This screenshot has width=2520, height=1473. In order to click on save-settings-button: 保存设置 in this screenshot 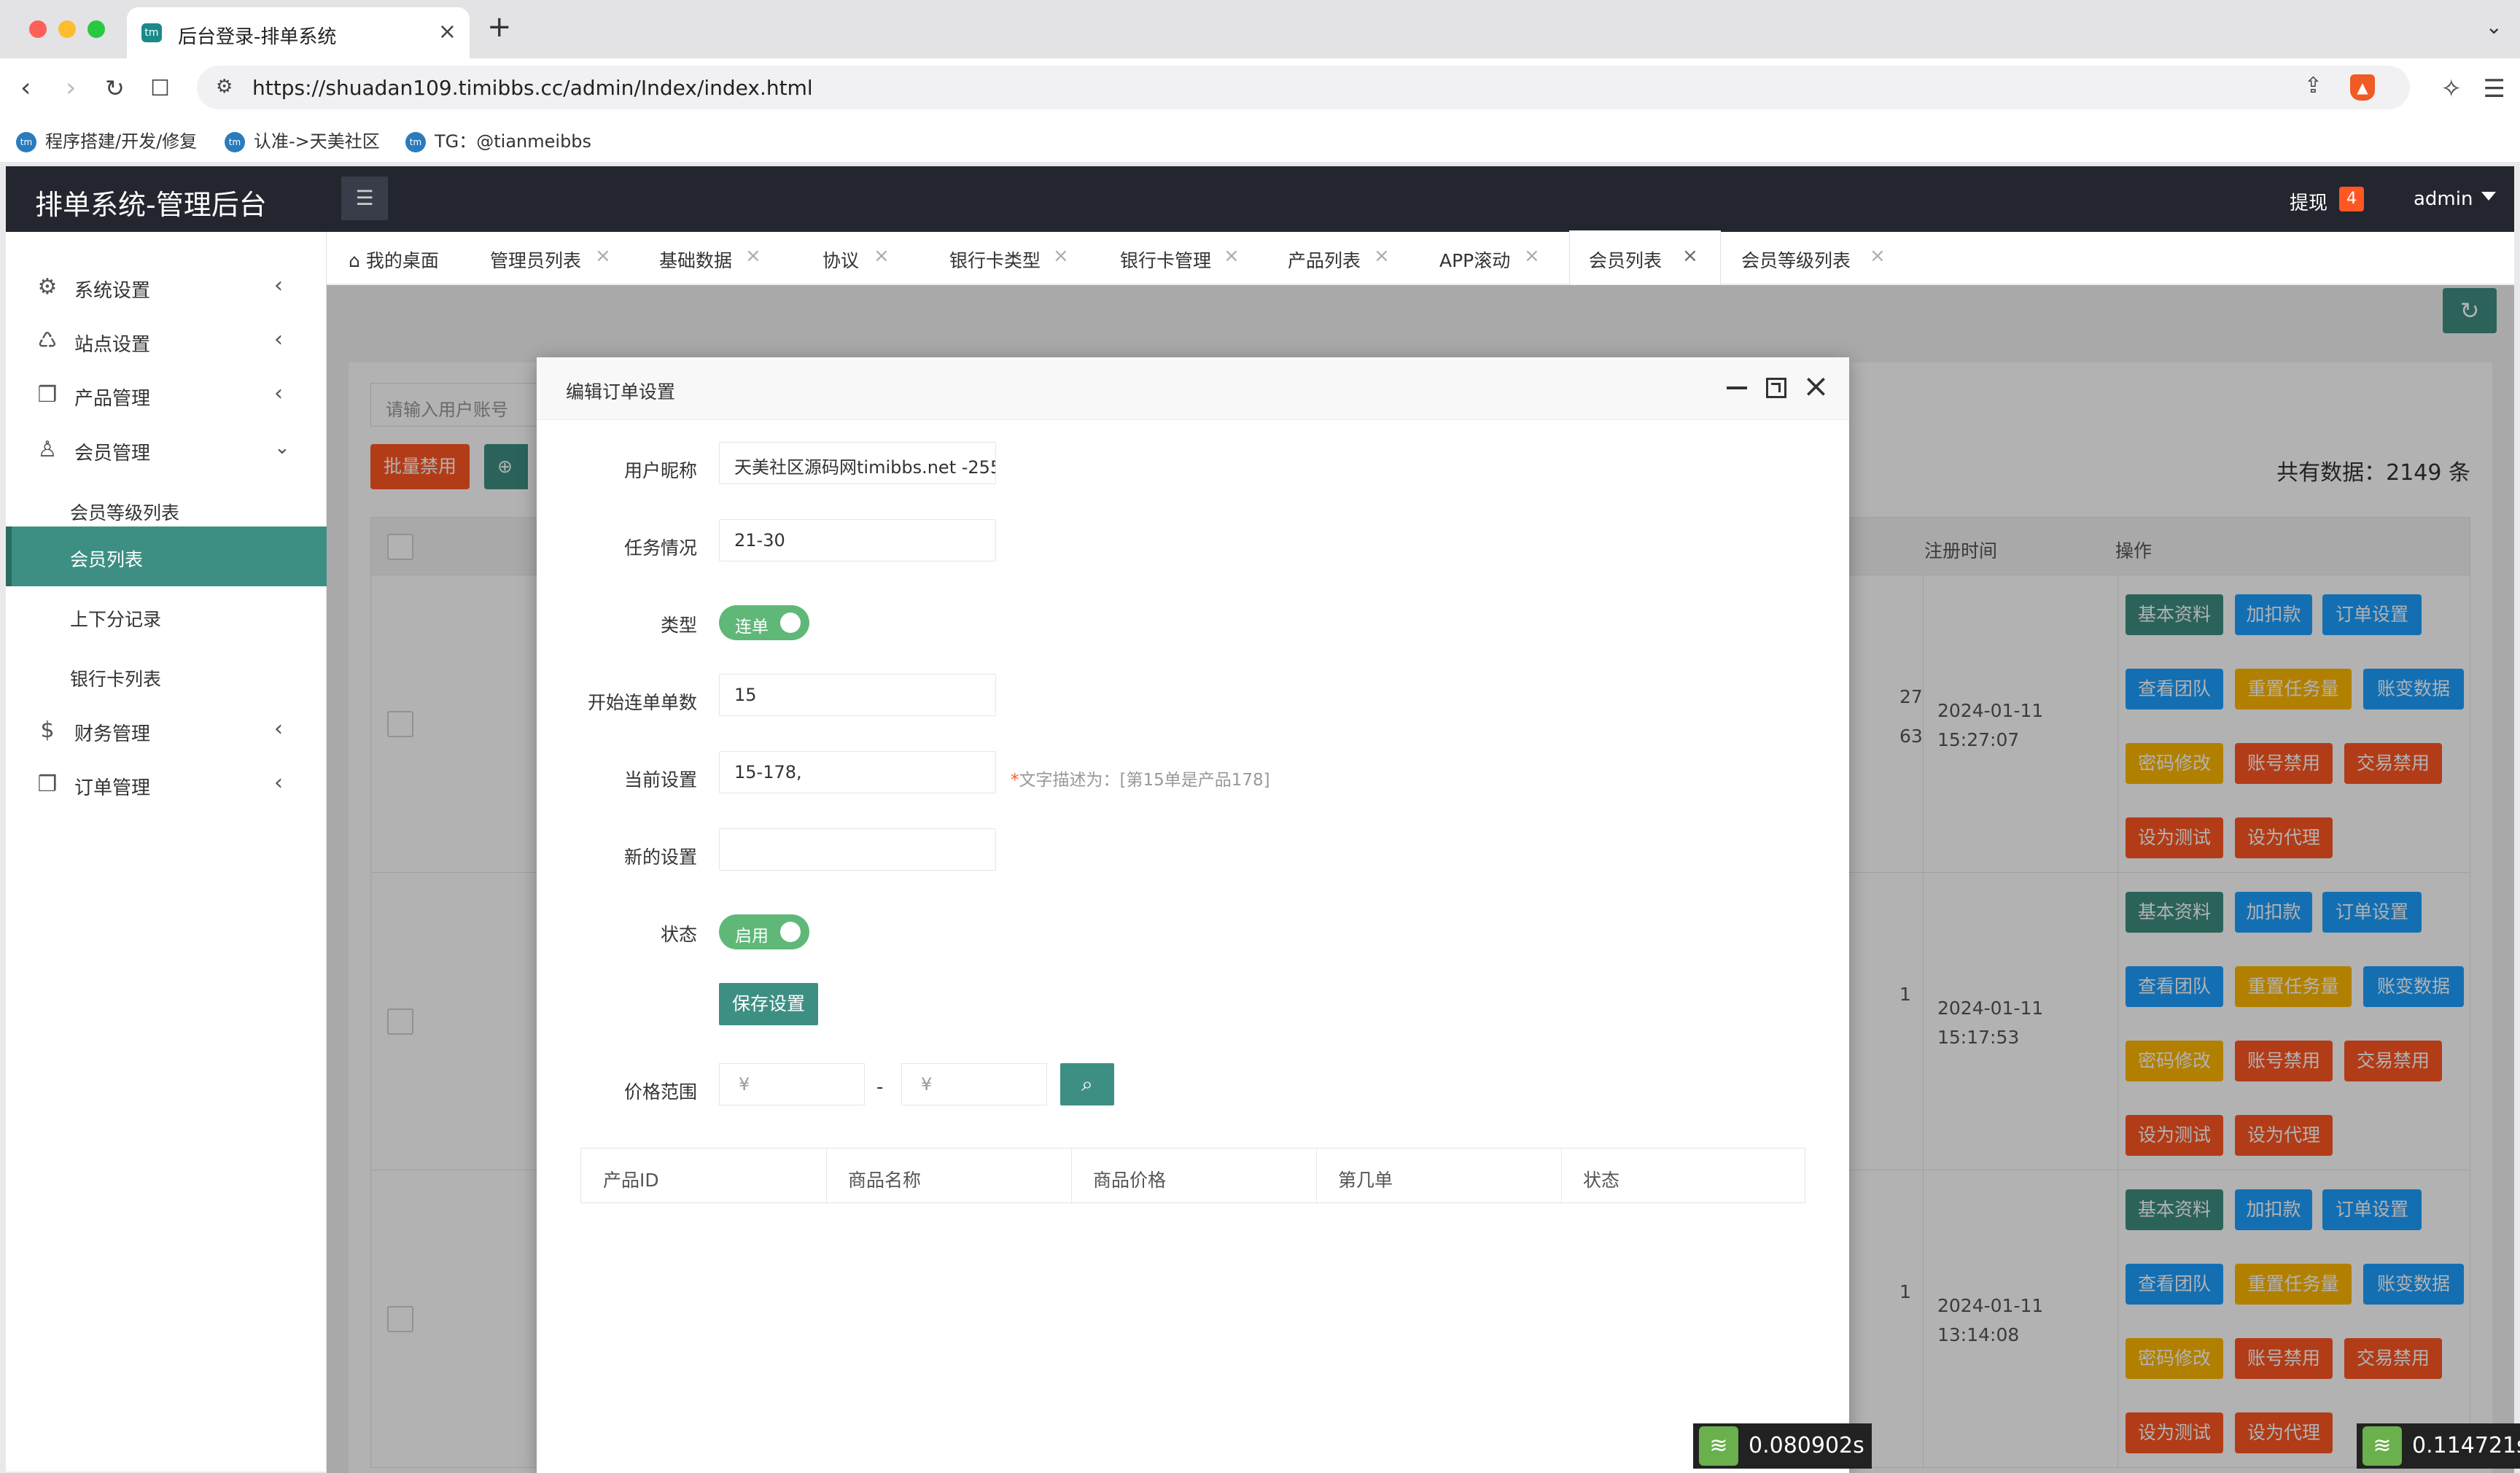, I will do `click(768, 1004)`.